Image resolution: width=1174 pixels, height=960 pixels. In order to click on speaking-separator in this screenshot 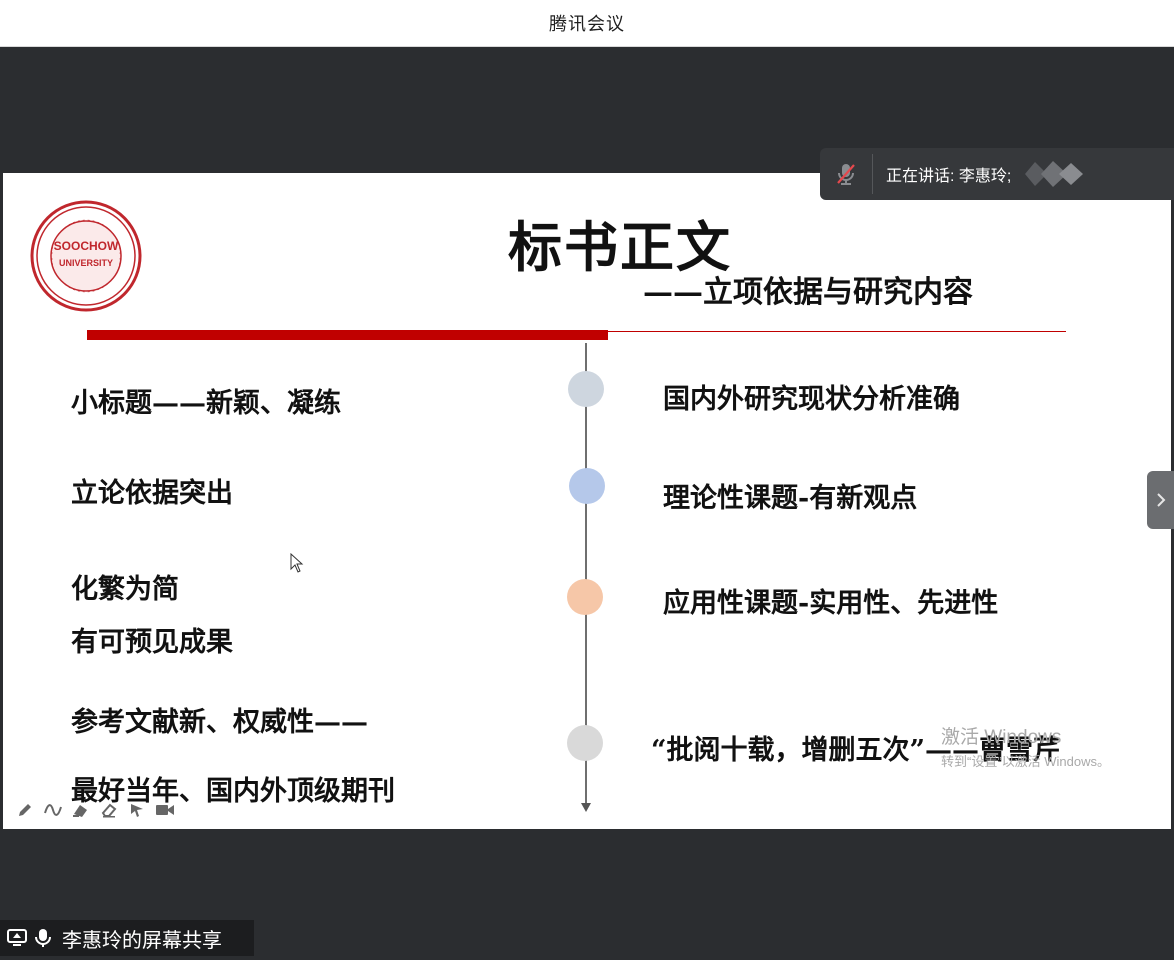, I will do `click(872, 174)`.